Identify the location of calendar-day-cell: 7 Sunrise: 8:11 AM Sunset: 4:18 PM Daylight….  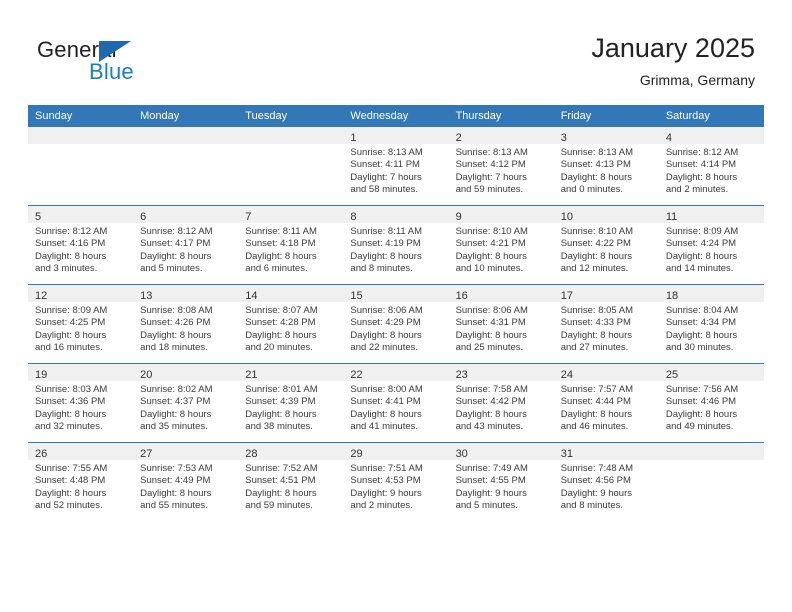
(291, 245).